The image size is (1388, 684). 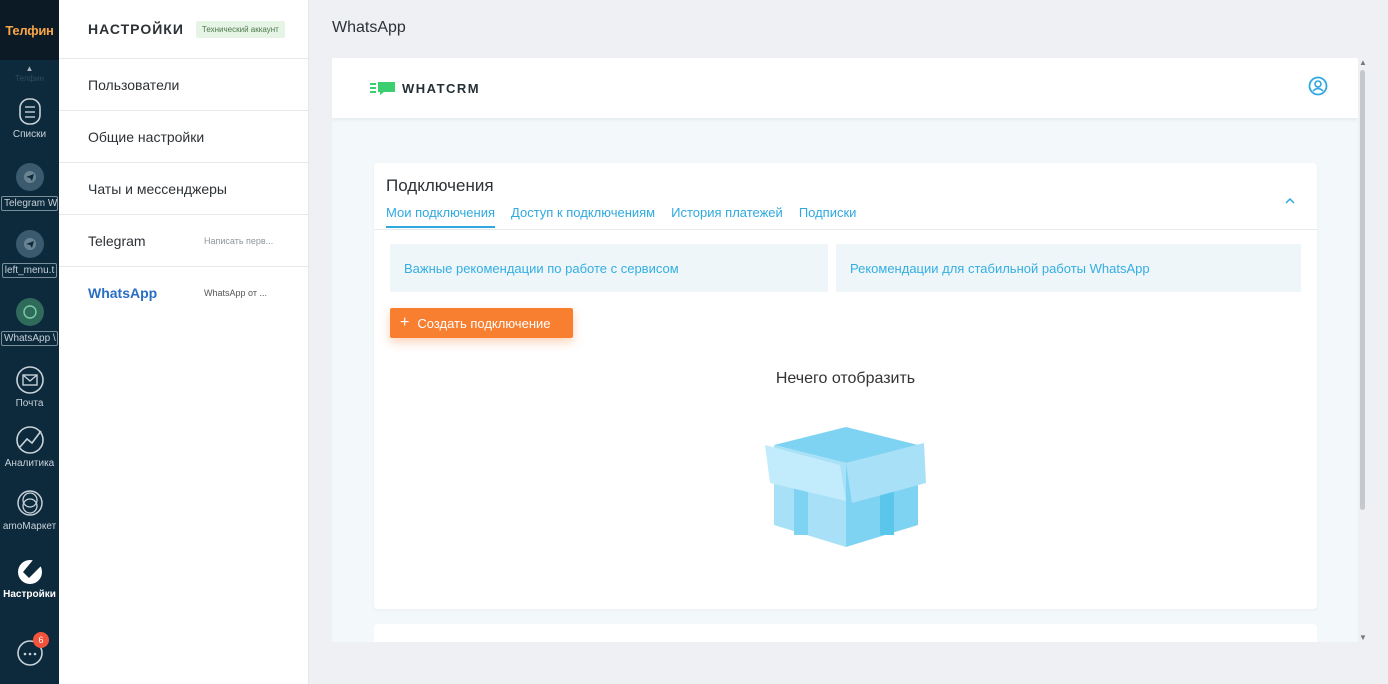 I want to click on nav-label: WhatsApp \, so click(x=29, y=338).